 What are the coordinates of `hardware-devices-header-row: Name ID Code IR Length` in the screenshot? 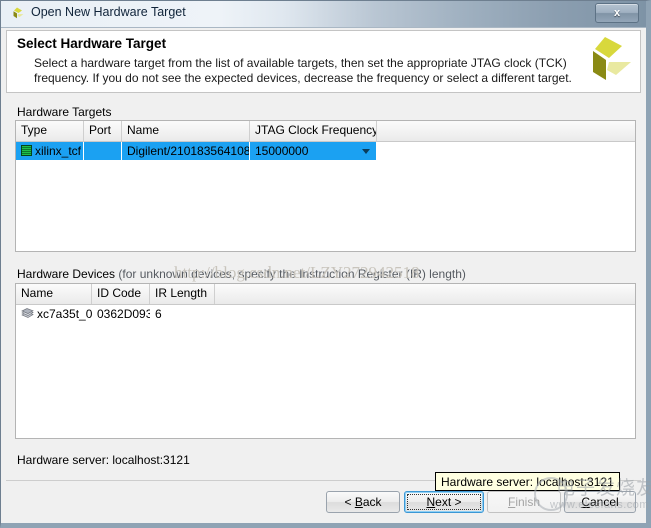 It's located at (325, 294).